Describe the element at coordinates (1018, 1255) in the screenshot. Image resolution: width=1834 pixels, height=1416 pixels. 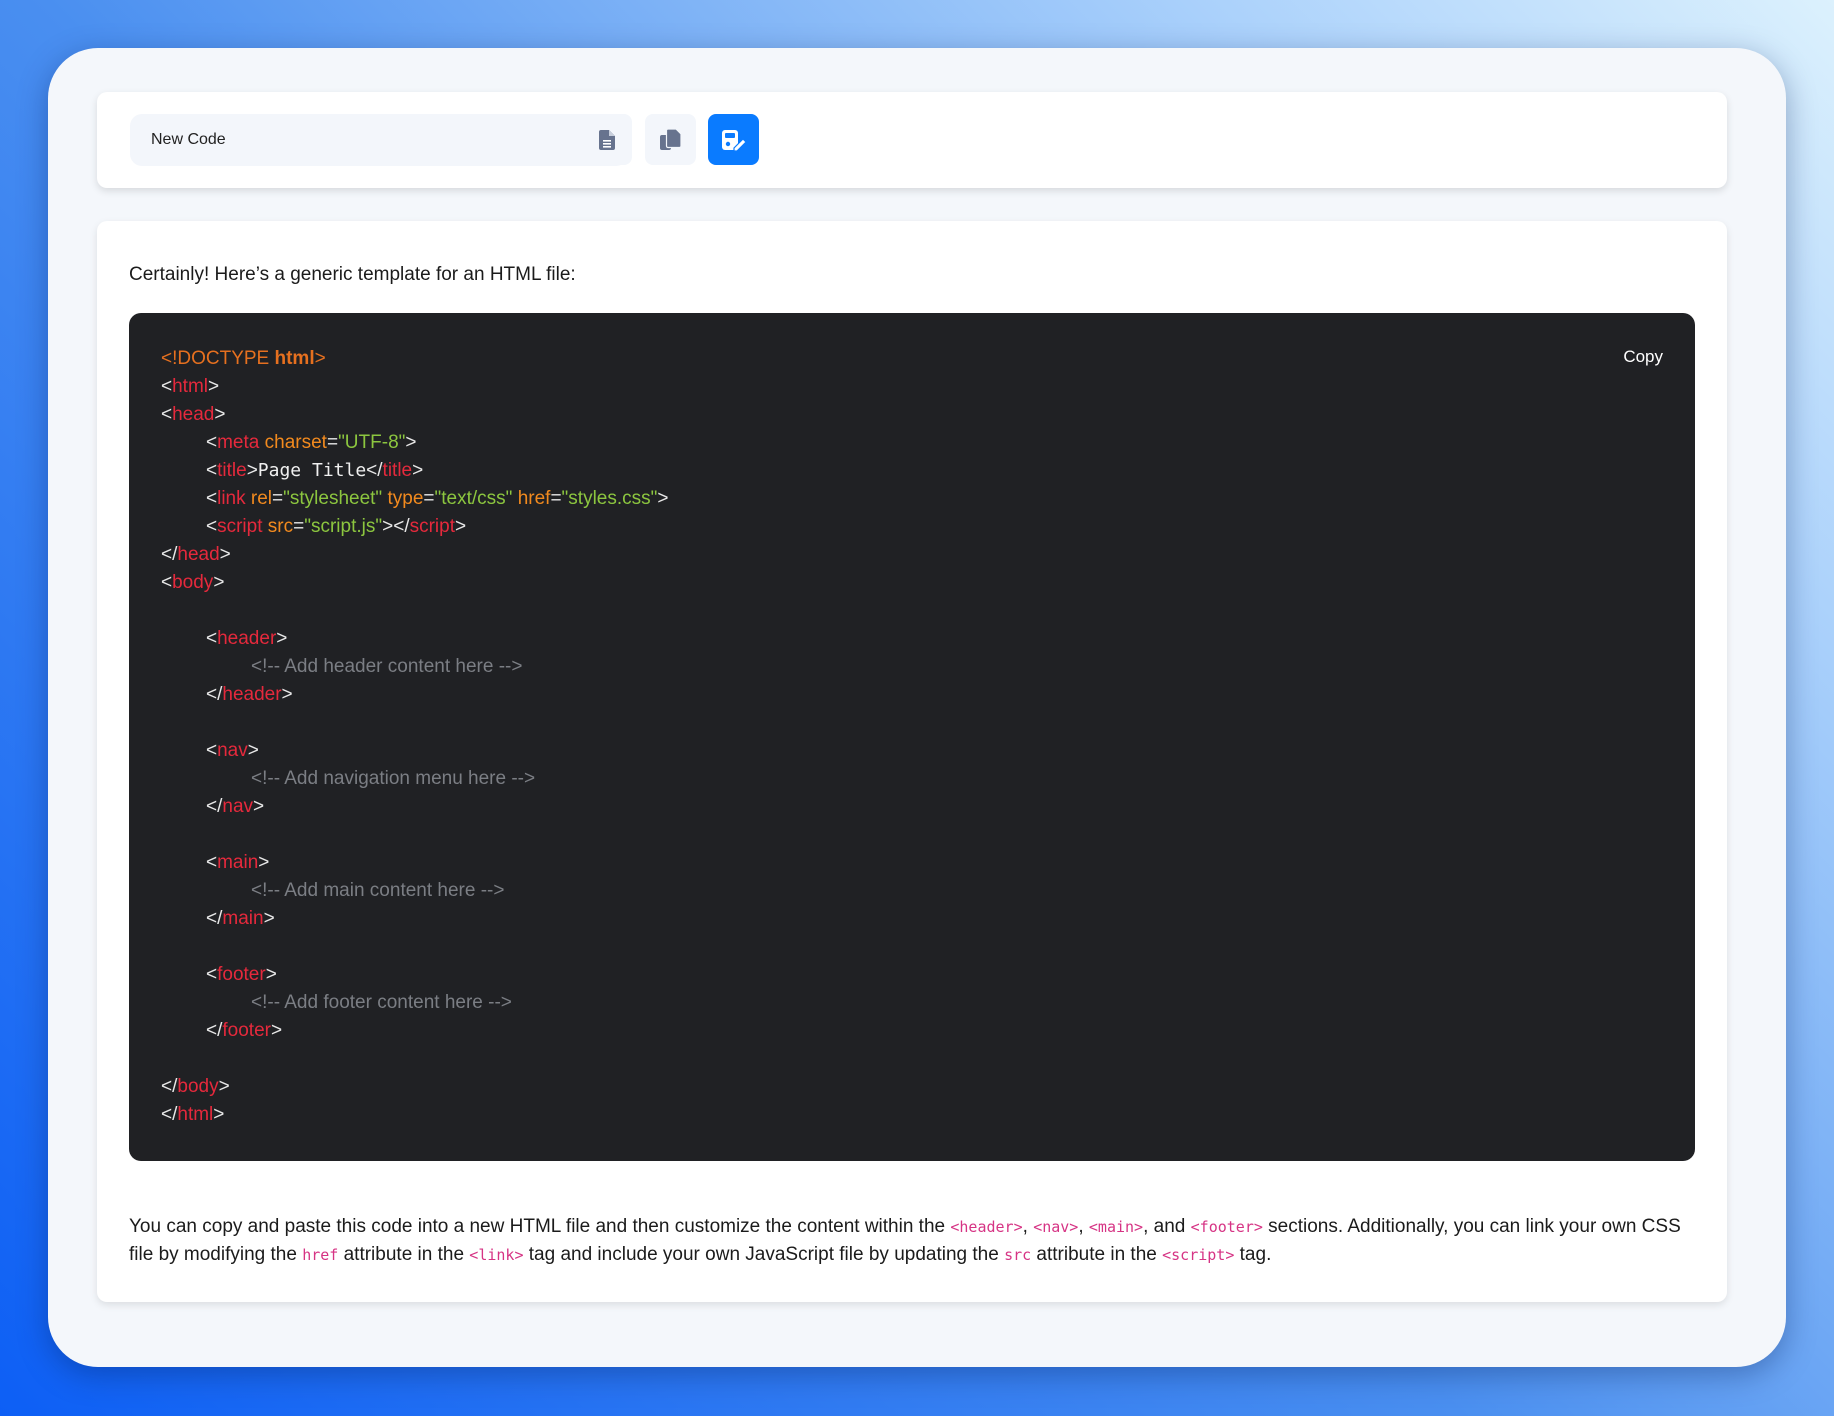
I see `inline-code: src` at that location.